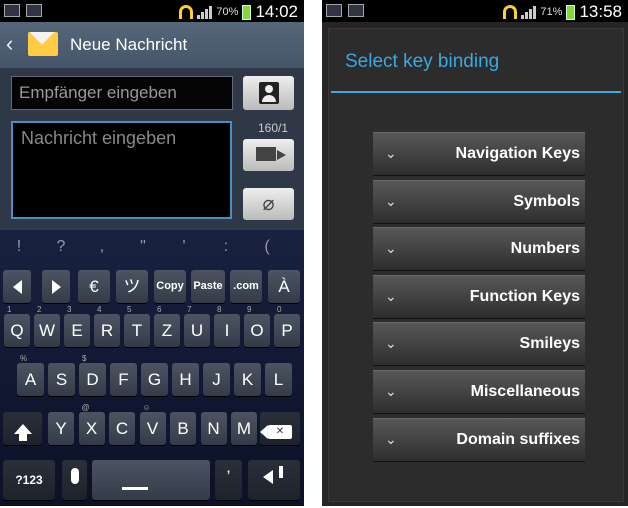  What do you see at coordinates (551, 12) in the screenshot?
I see `battery-percentage: 71%` at bounding box center [551, 12].